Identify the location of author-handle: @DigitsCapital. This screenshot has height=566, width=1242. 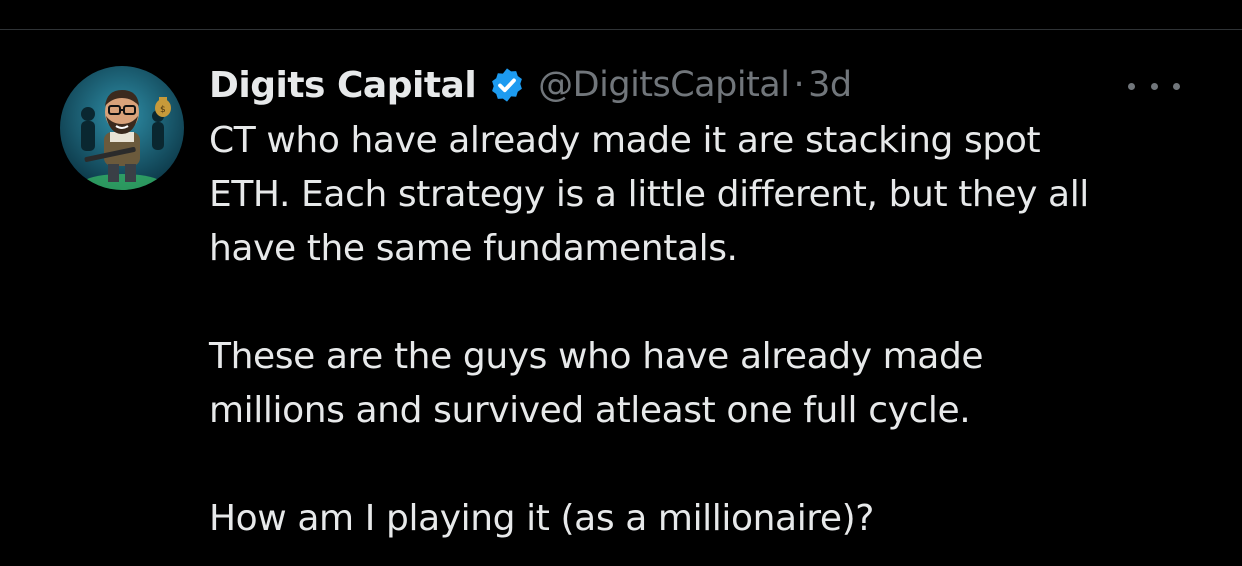
(664, 85).